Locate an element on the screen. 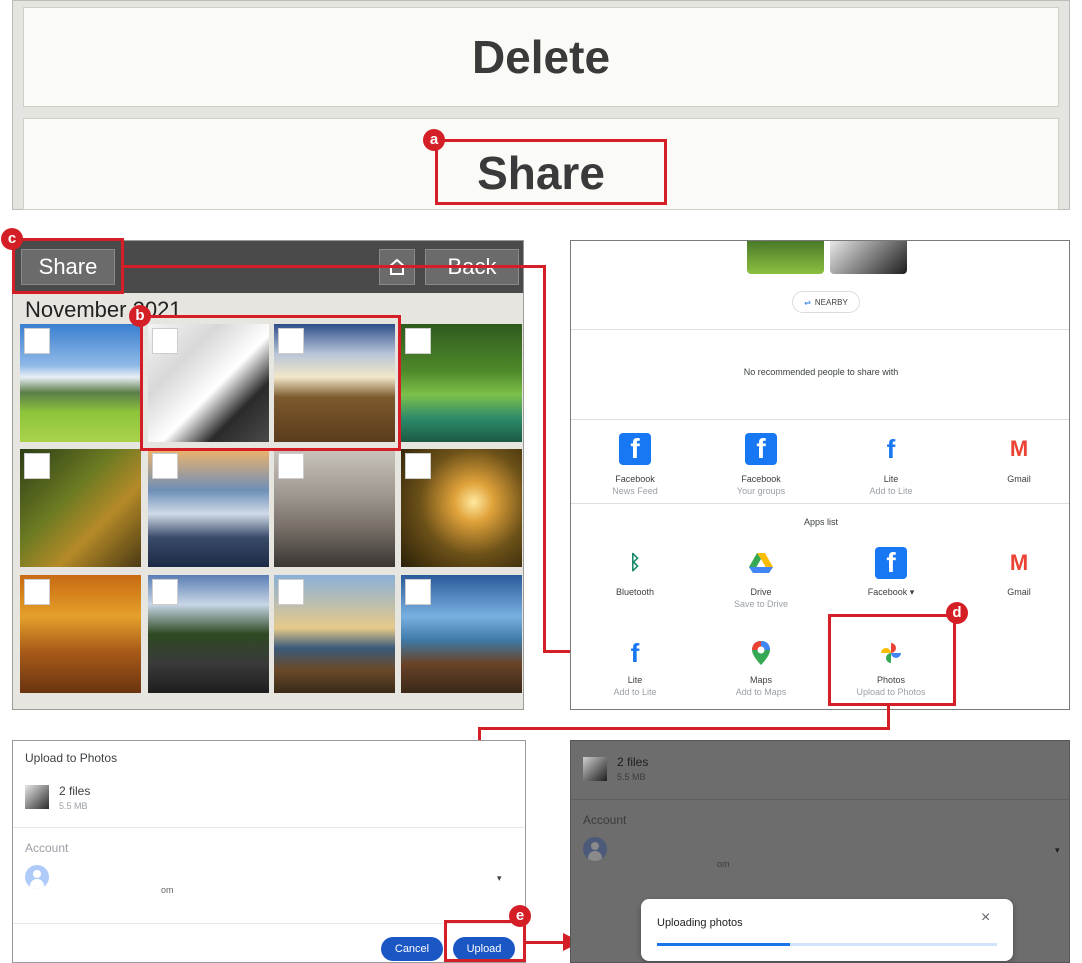 This screenshot has width=1082, height=963. apps-list-heading: Apps list is located at coordinates (820, 522).